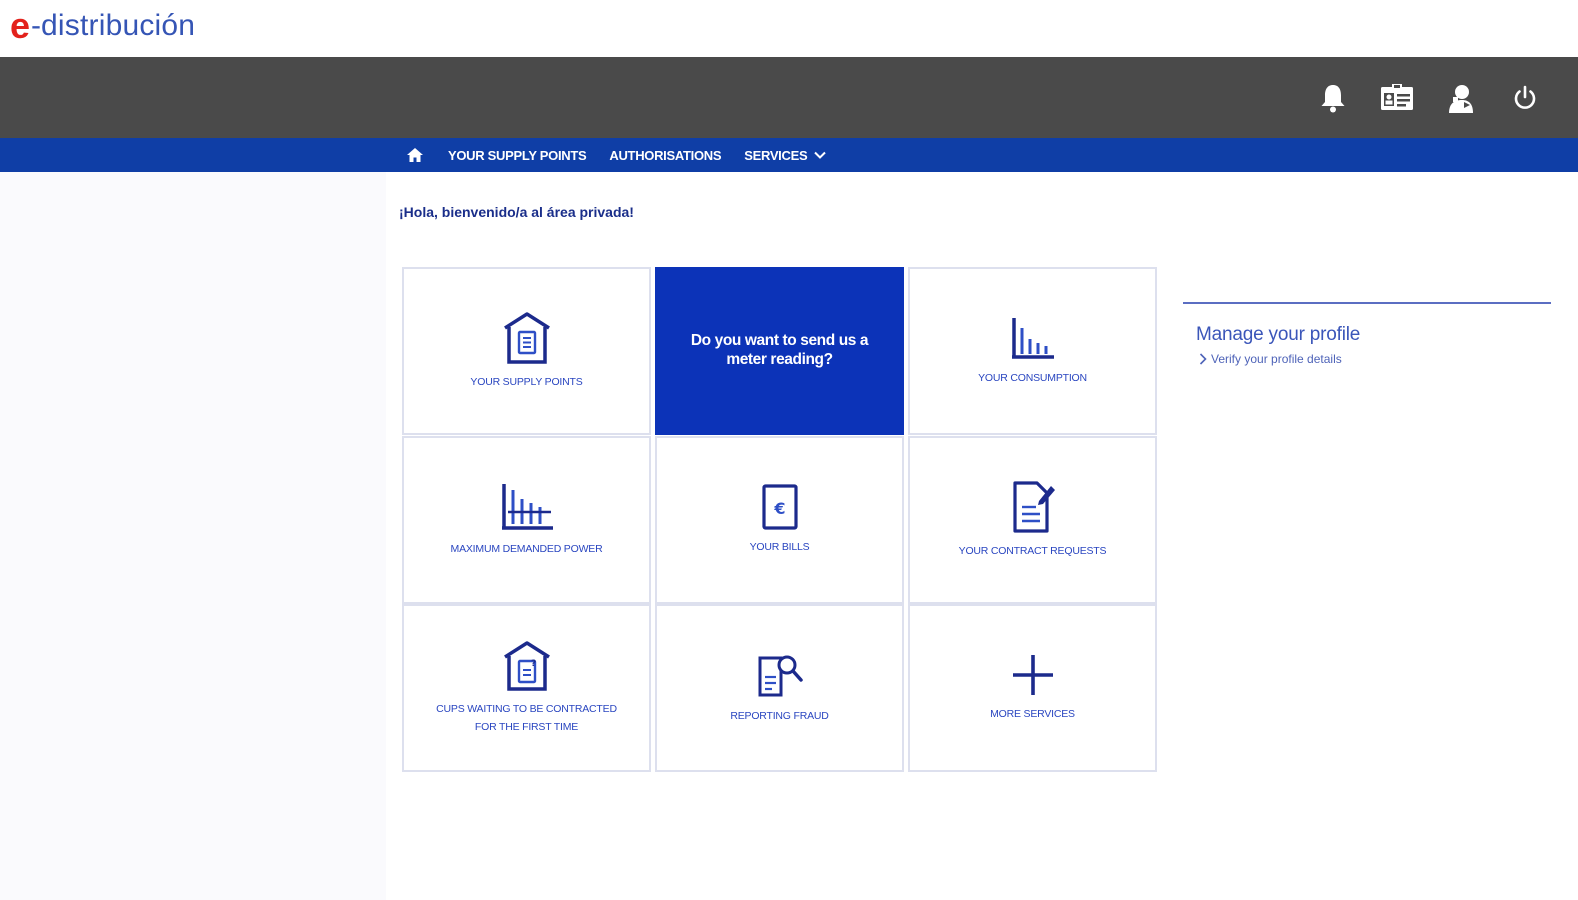  I want to click on tile-send-meter-reading: Do you want to send us a meter reading?, so click(779, 351).